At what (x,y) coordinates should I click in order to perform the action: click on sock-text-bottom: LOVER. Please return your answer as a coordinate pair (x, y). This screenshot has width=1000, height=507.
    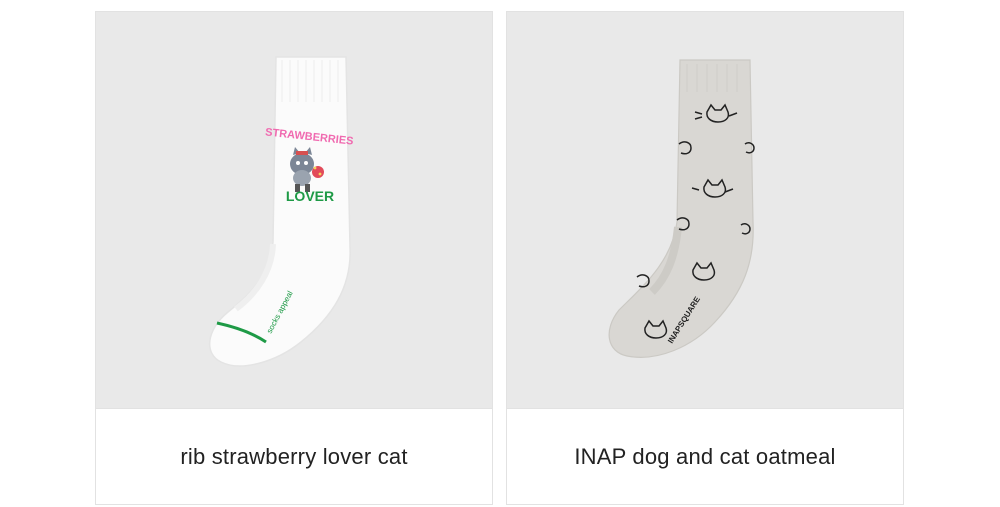
    Looking at the image, I should click on (310, 196).